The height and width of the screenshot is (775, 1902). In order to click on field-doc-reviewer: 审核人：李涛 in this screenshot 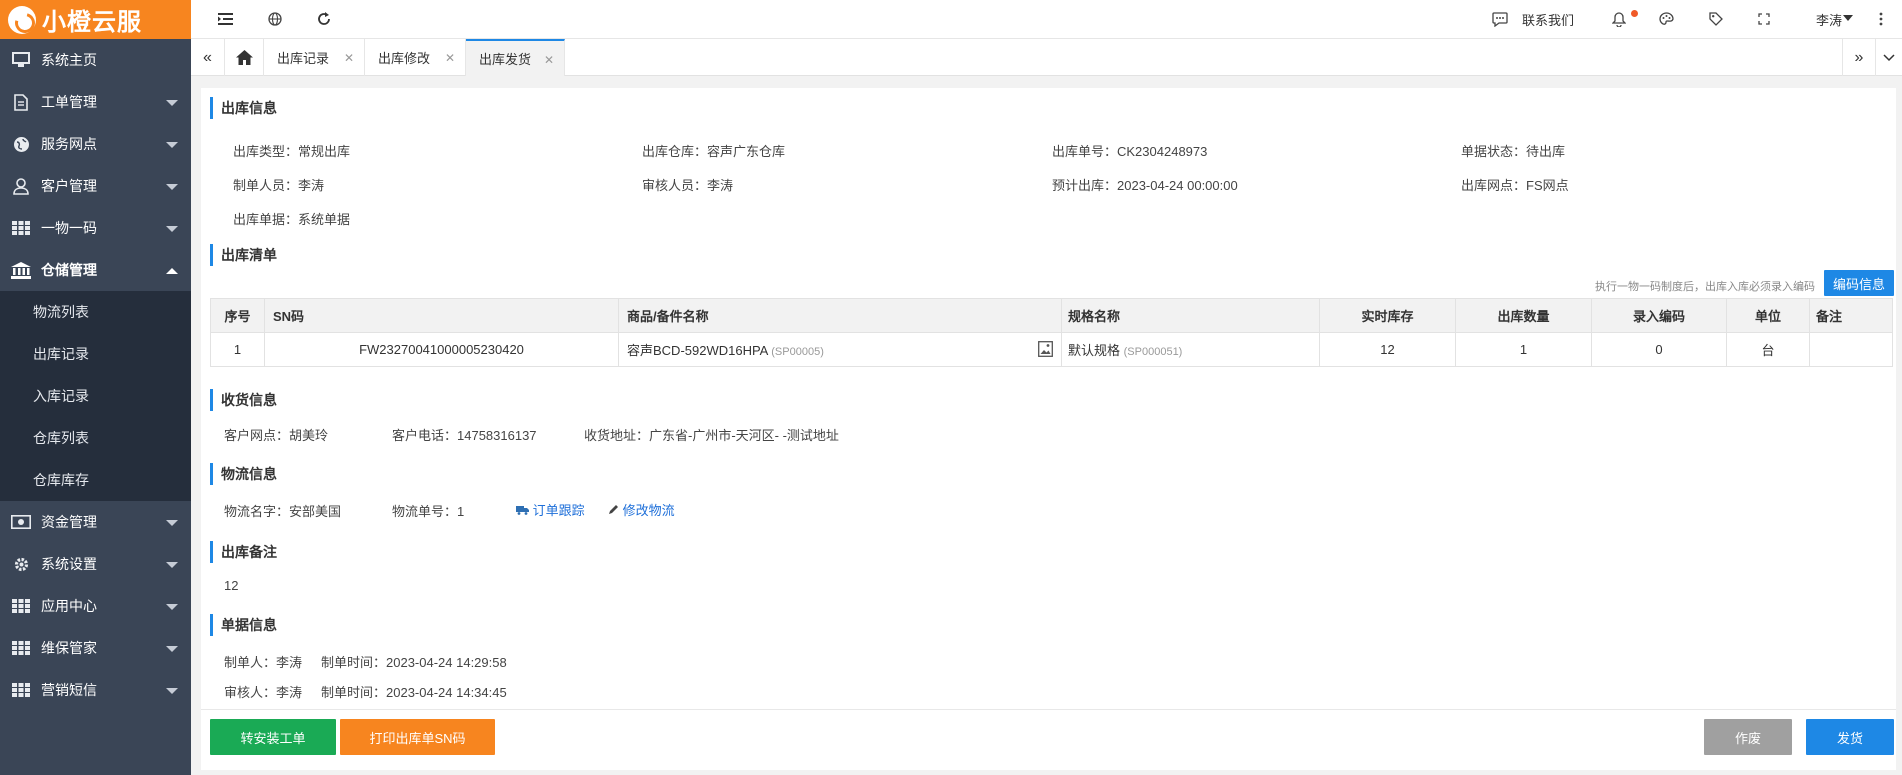, I will do `click(263, 692)`.